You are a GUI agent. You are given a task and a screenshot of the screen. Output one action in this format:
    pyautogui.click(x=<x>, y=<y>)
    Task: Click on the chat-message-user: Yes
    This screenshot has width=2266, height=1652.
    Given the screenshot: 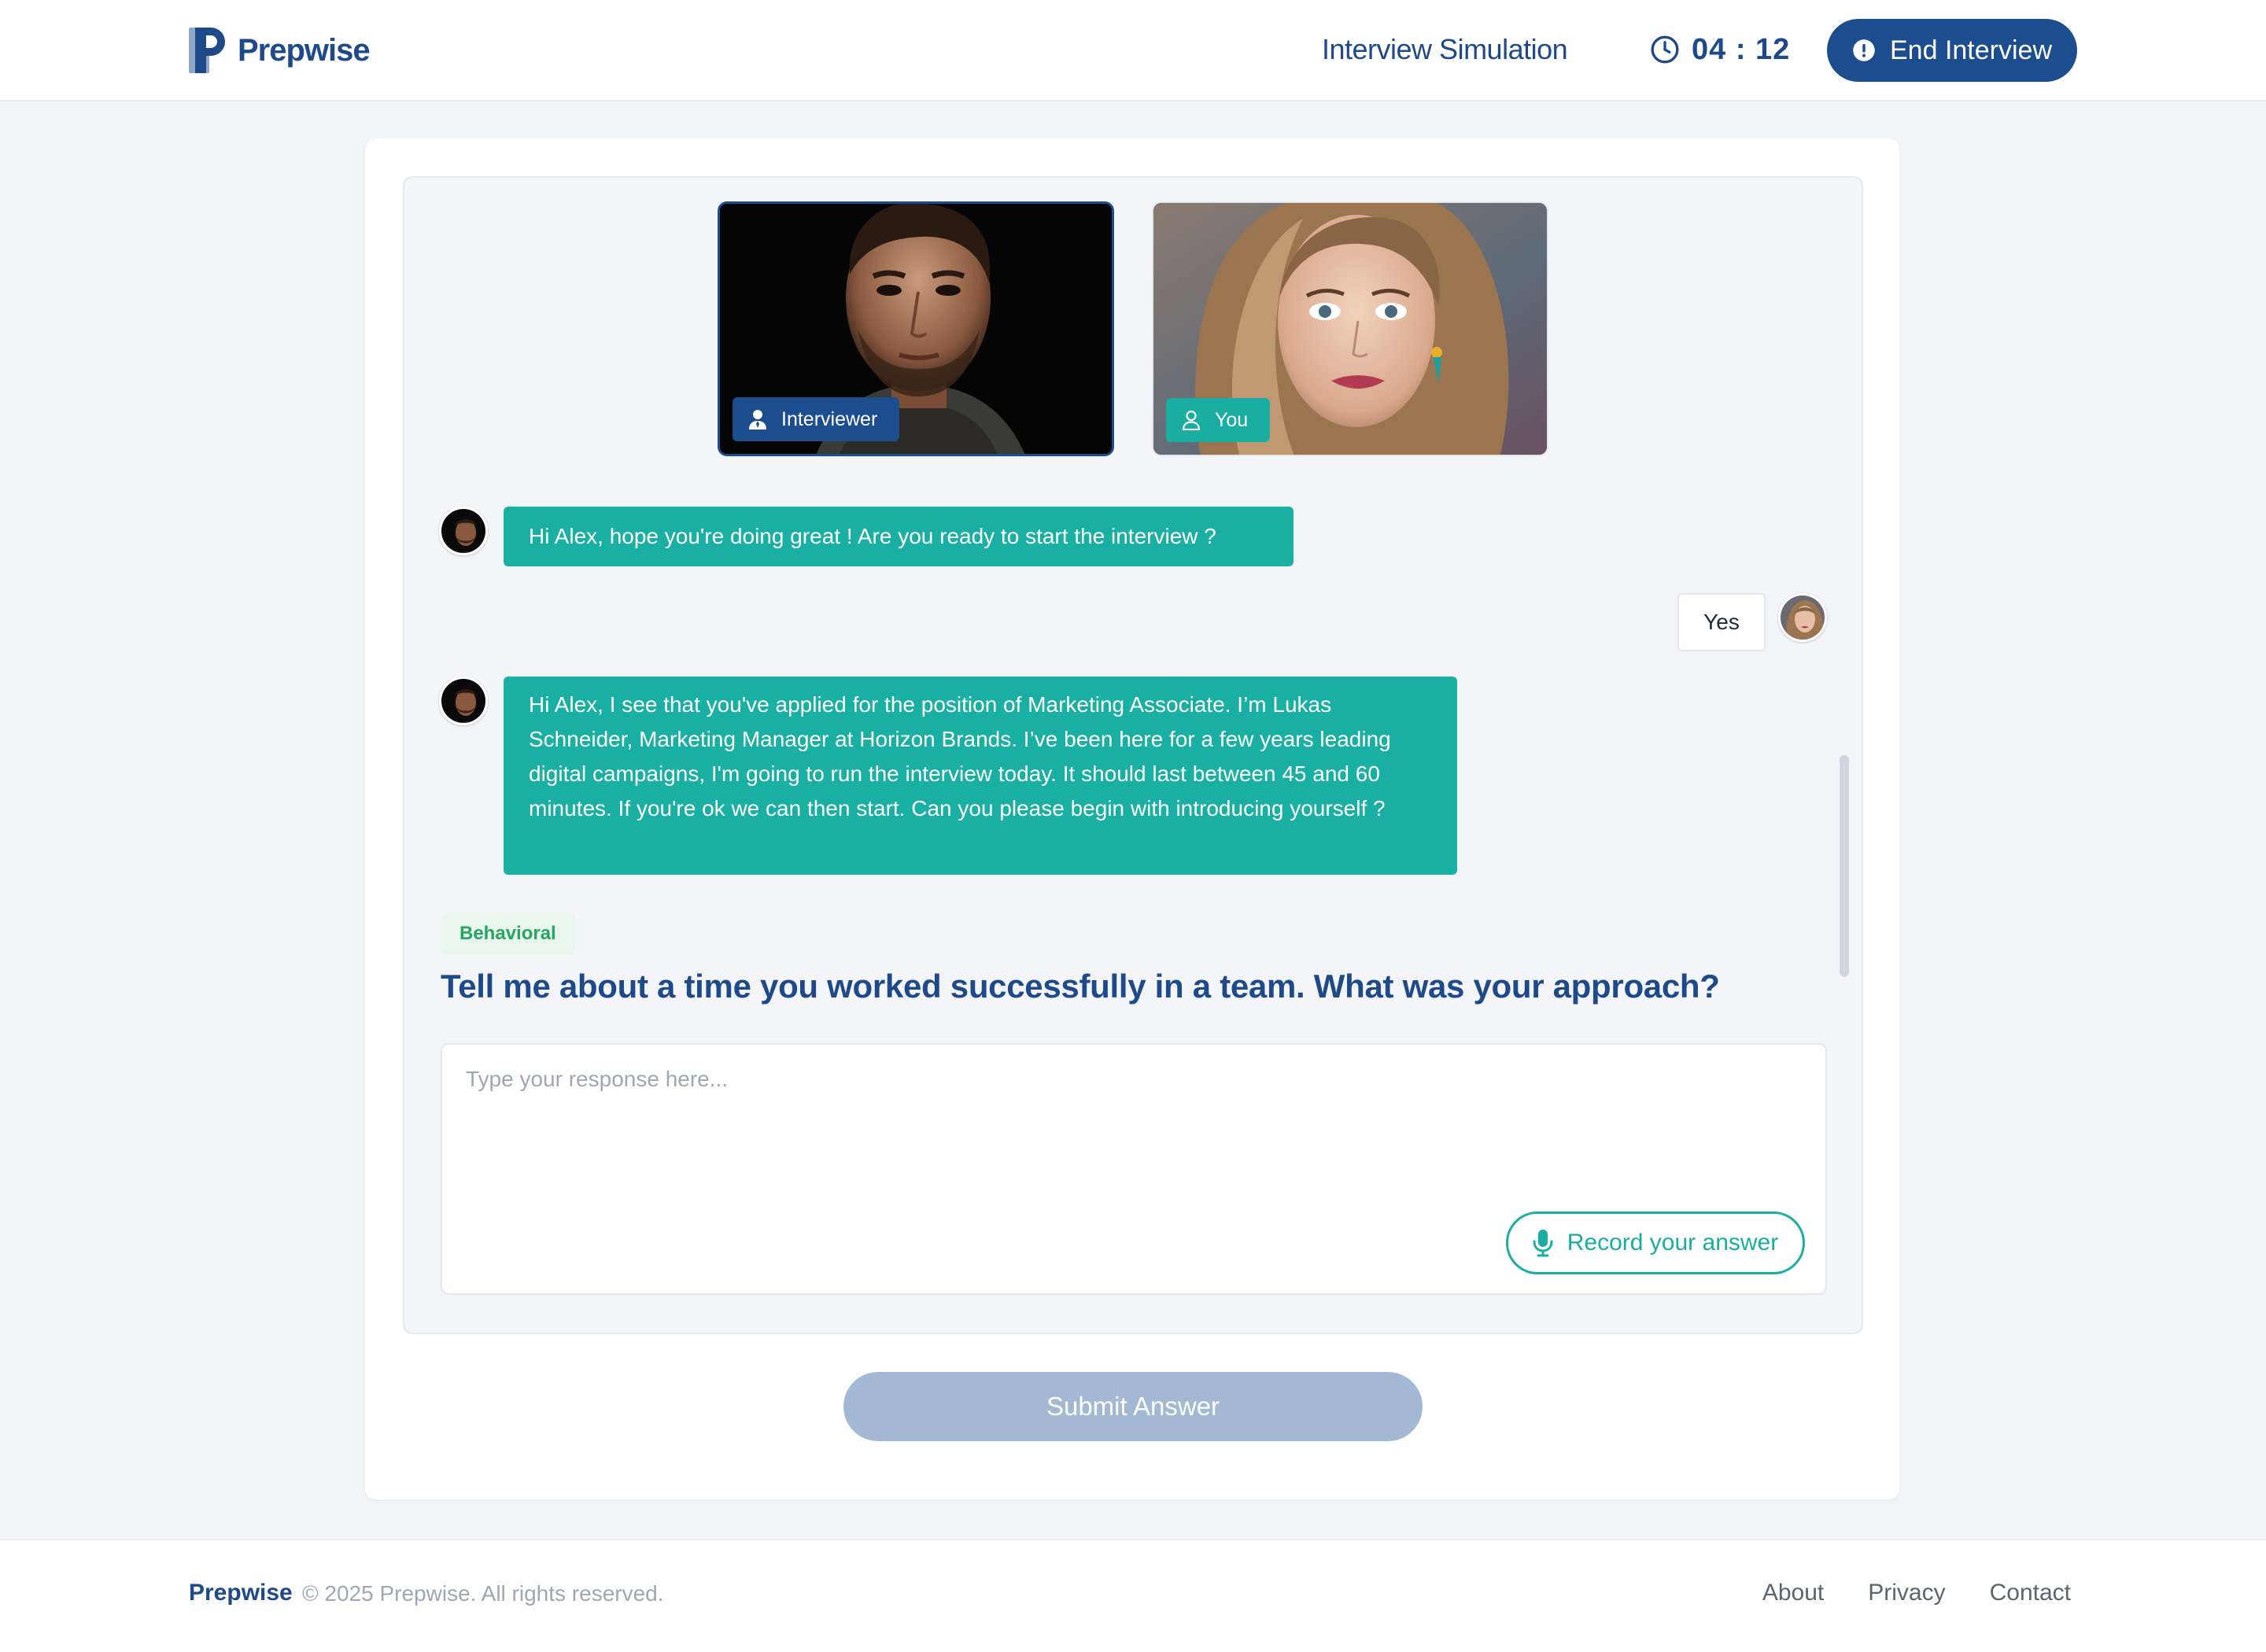 What is the action you would take?
    pyautogui.click(x=1721, y=622)
    